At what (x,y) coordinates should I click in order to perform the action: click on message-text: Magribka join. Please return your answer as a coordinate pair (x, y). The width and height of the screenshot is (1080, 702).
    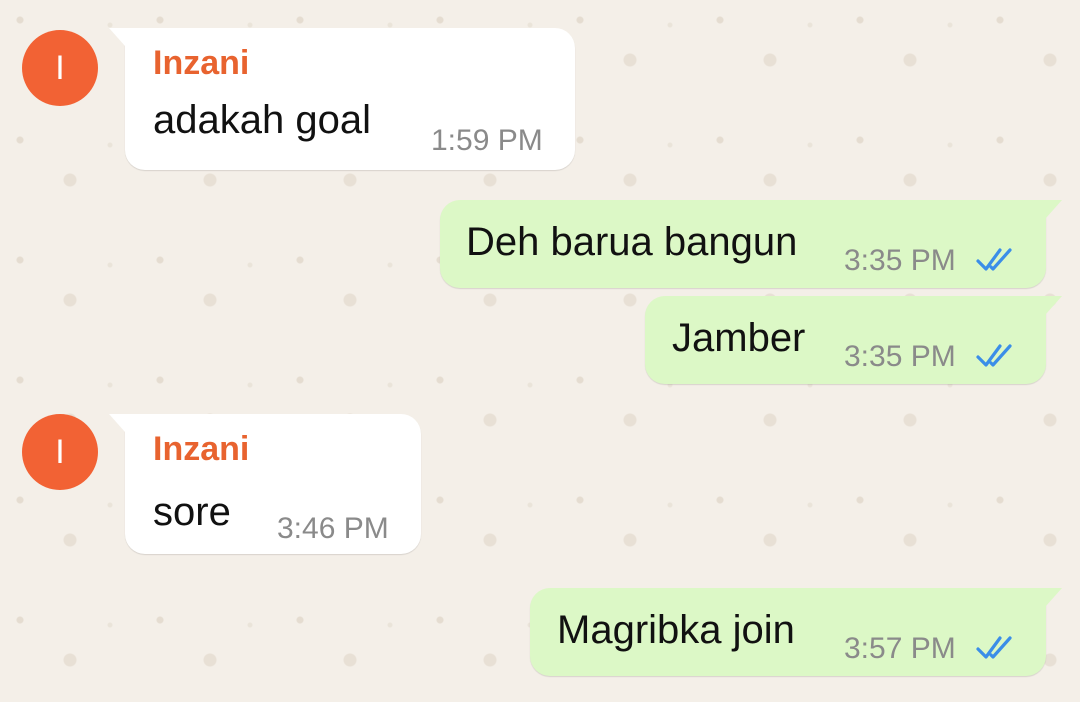
    Looking at the image, I should click on (676, 630).